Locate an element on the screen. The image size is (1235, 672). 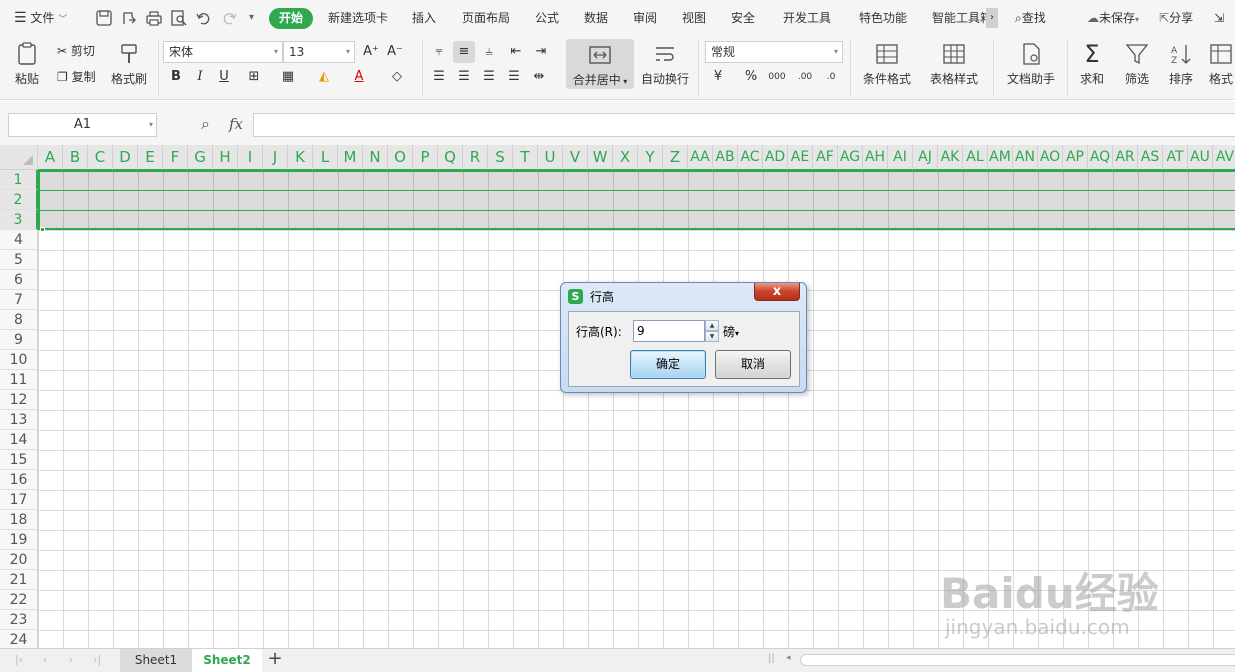
font-size-select: 13 ▾ is located at coordinates (319, 52).